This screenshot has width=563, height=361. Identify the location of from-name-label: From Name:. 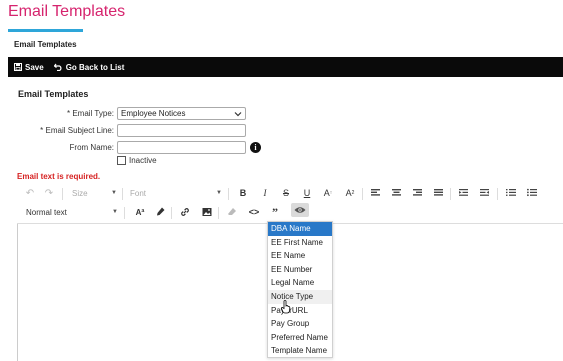
(91, 147).